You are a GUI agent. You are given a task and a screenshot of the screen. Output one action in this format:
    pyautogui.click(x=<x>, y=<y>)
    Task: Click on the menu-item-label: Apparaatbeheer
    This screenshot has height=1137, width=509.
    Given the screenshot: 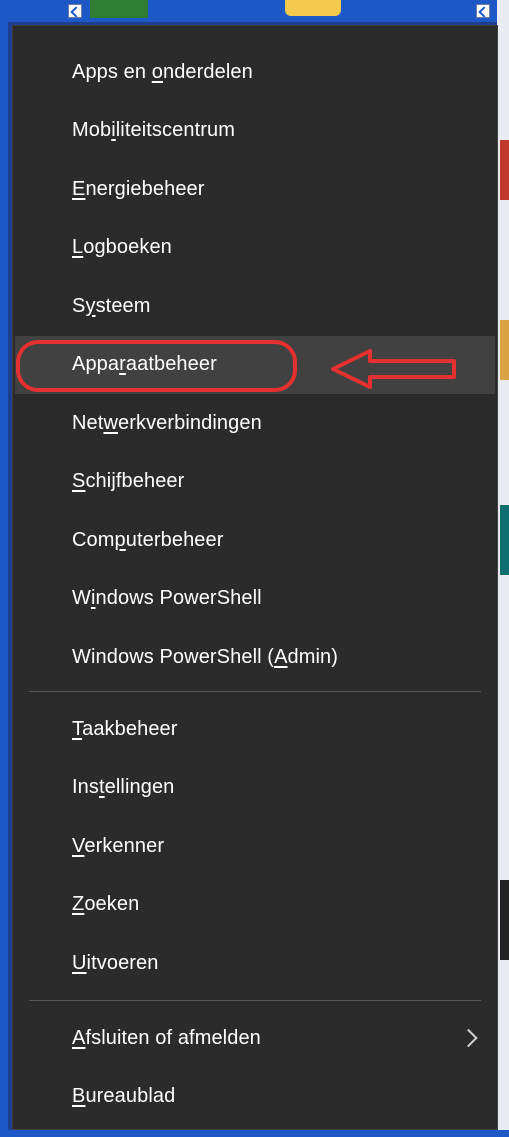 What is the action you would take?
    pyautogui.click(x=144, y=364)
    